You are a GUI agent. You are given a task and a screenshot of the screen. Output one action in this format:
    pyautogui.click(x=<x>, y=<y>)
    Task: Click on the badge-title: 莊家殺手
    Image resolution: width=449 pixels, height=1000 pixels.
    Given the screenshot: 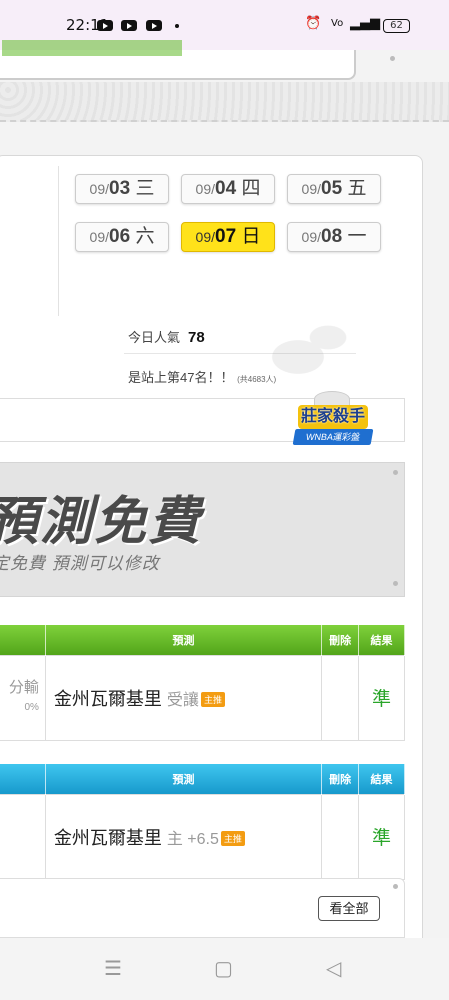 What is the action you would take?
    pyautogui.click(x=333, y=417)
    